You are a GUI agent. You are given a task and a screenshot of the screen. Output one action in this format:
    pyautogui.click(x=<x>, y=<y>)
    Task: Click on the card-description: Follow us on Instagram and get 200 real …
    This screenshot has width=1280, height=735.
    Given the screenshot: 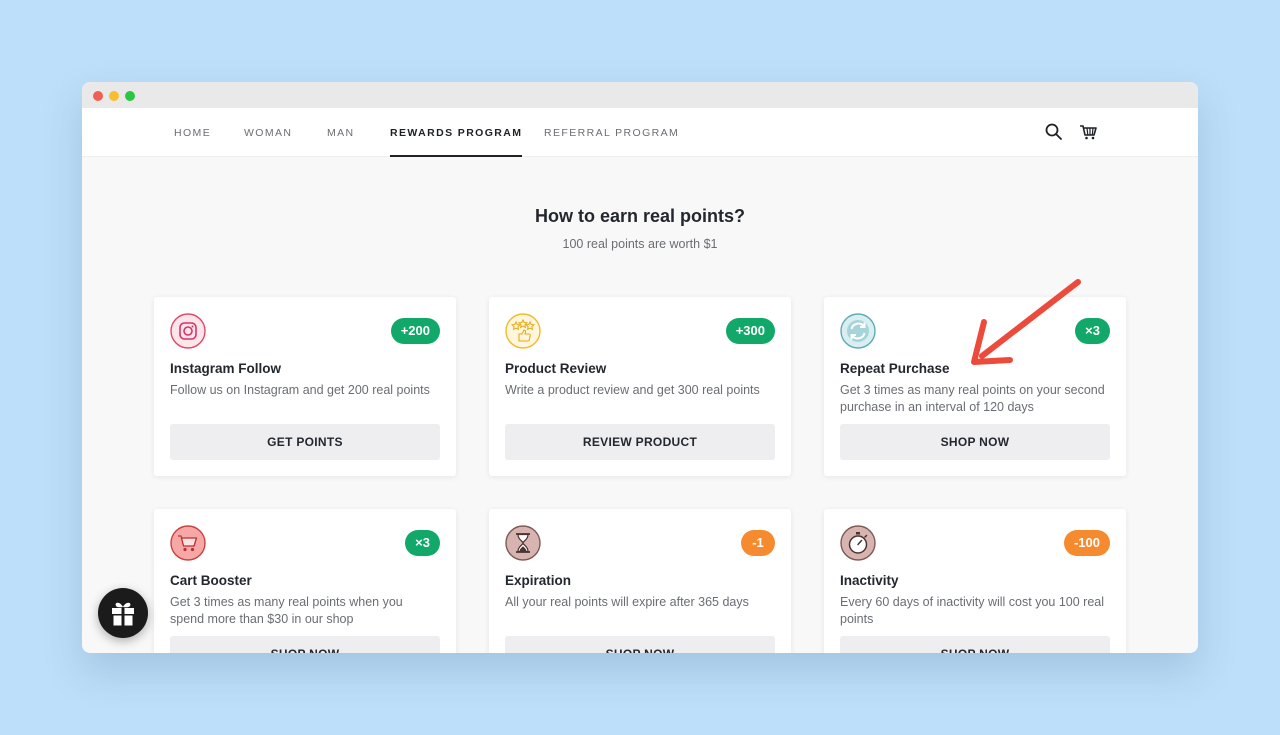 What is the action you would take?
    pyautogui.click(x=300, y=390)
    